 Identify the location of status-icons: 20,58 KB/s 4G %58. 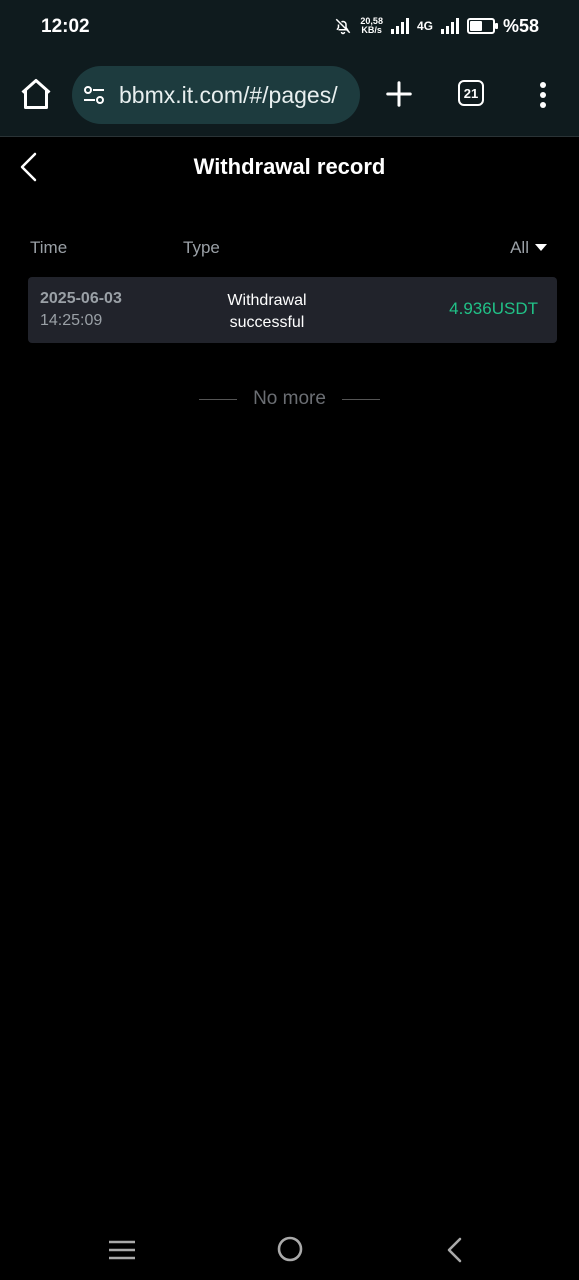
(436, 26).